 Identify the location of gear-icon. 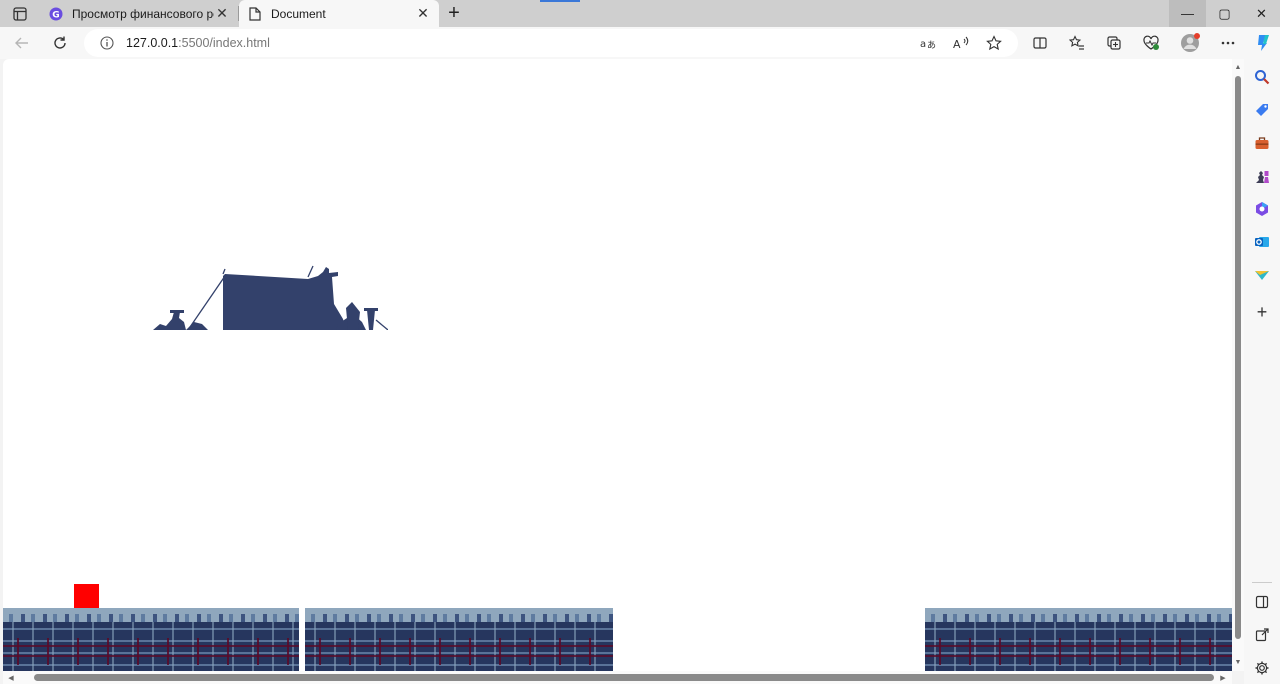
(1262, 668).